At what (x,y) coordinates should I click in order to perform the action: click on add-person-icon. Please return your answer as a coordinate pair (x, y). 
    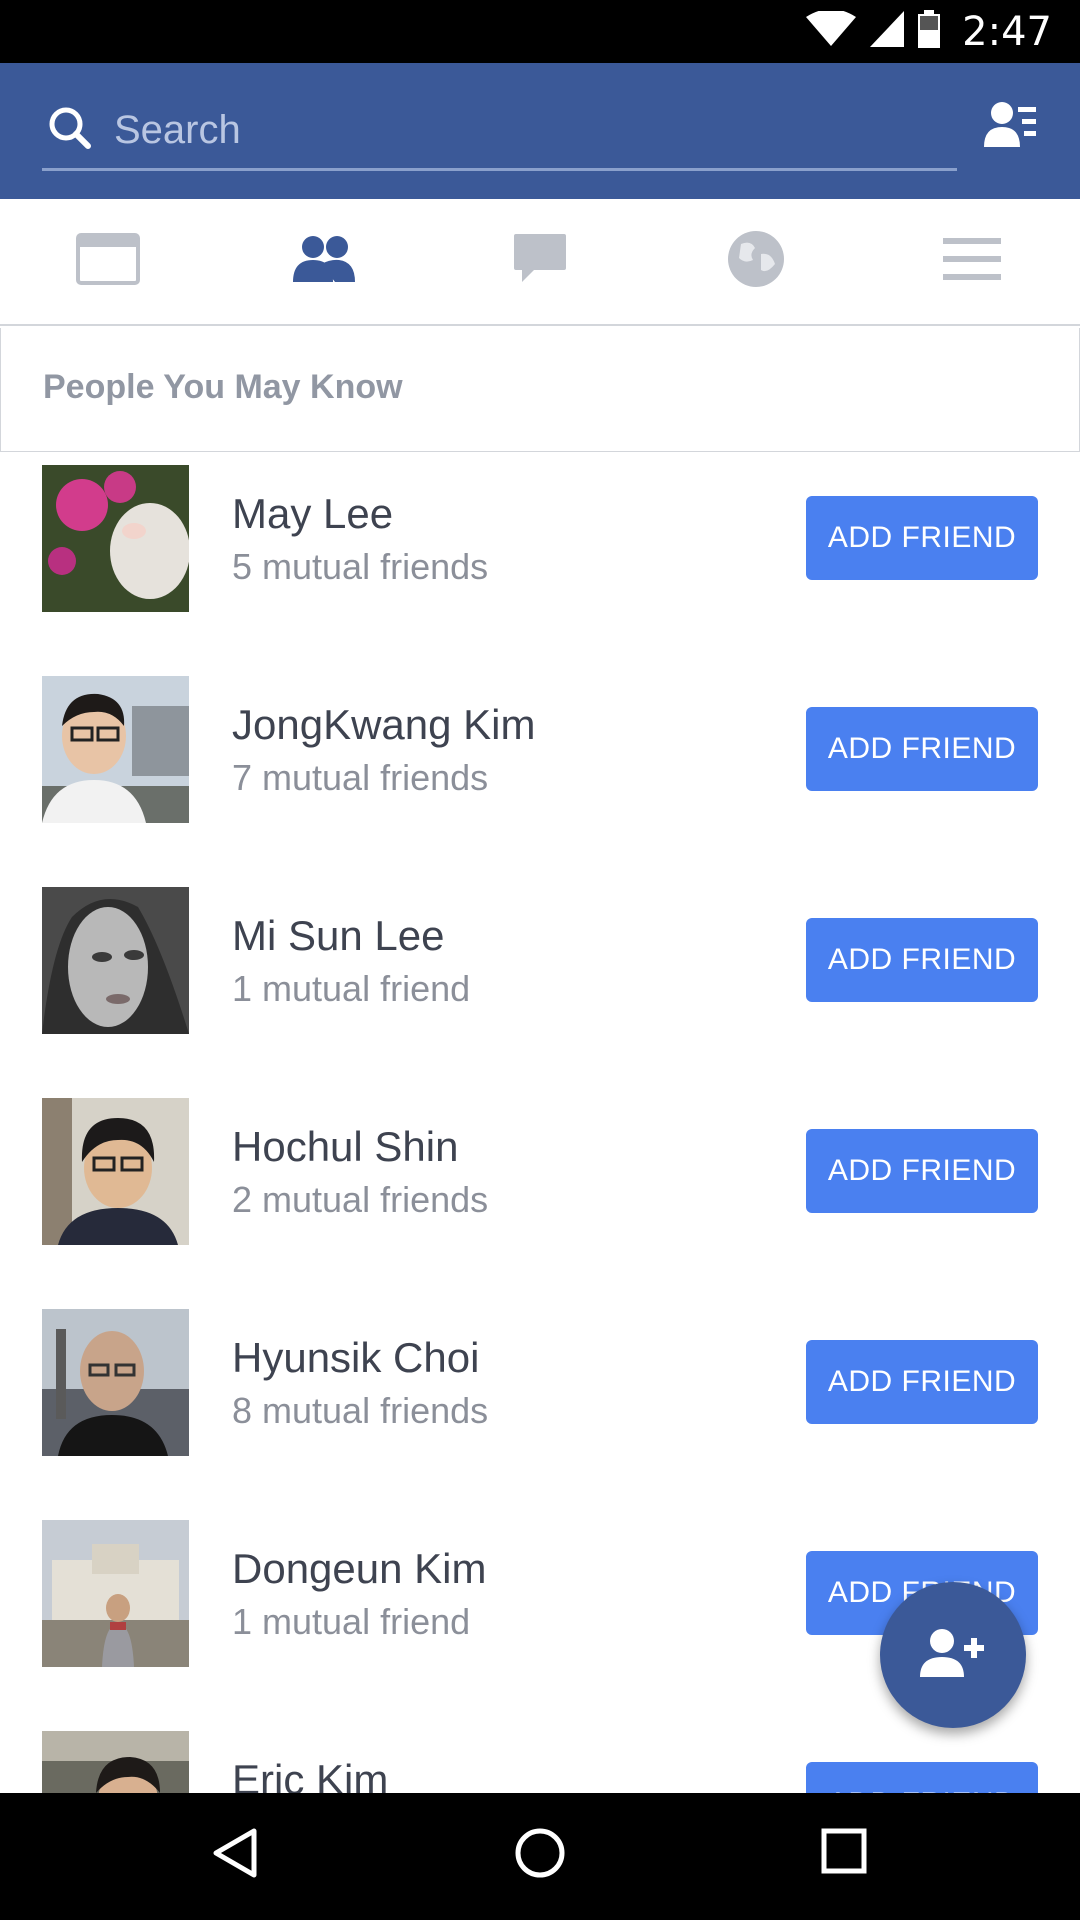
    Looking at the image, I should click on (953, 1655).